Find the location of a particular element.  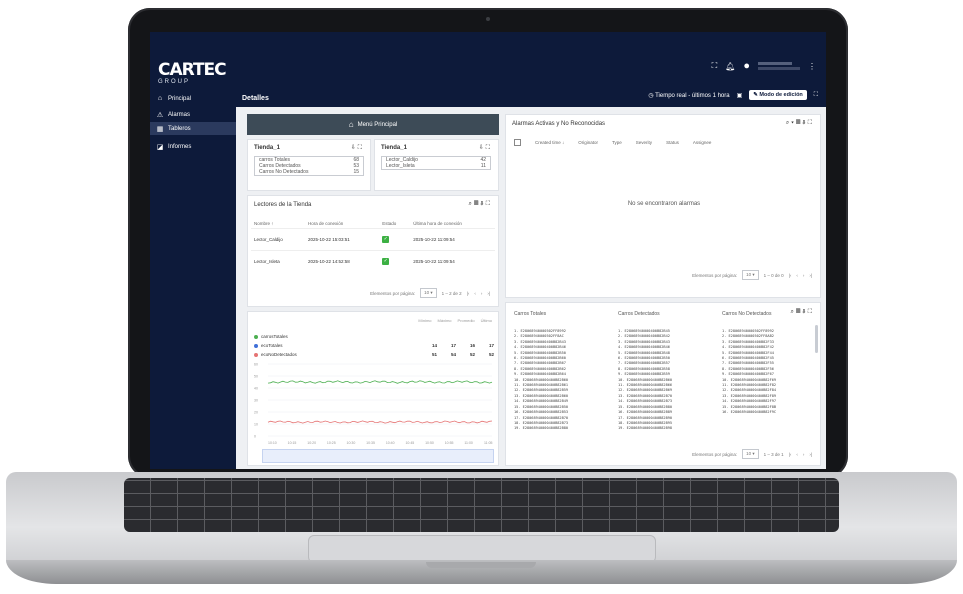

edit-mode-button: ✎ Modo de edición is located at coordinates (778, 95).